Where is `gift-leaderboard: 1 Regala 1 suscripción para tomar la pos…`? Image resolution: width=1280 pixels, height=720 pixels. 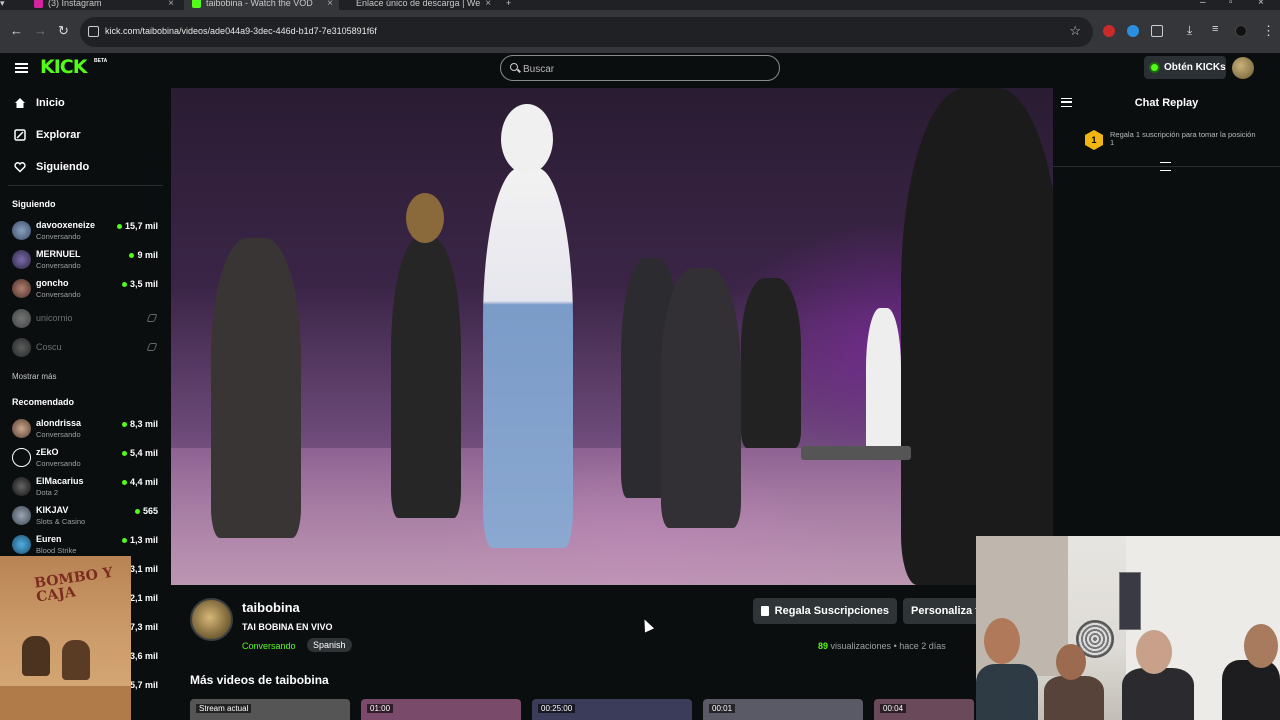 gift-leaderboard: 1 Regala 1 suscripción para tomar la pos… is located at coordinates (1166, 144).